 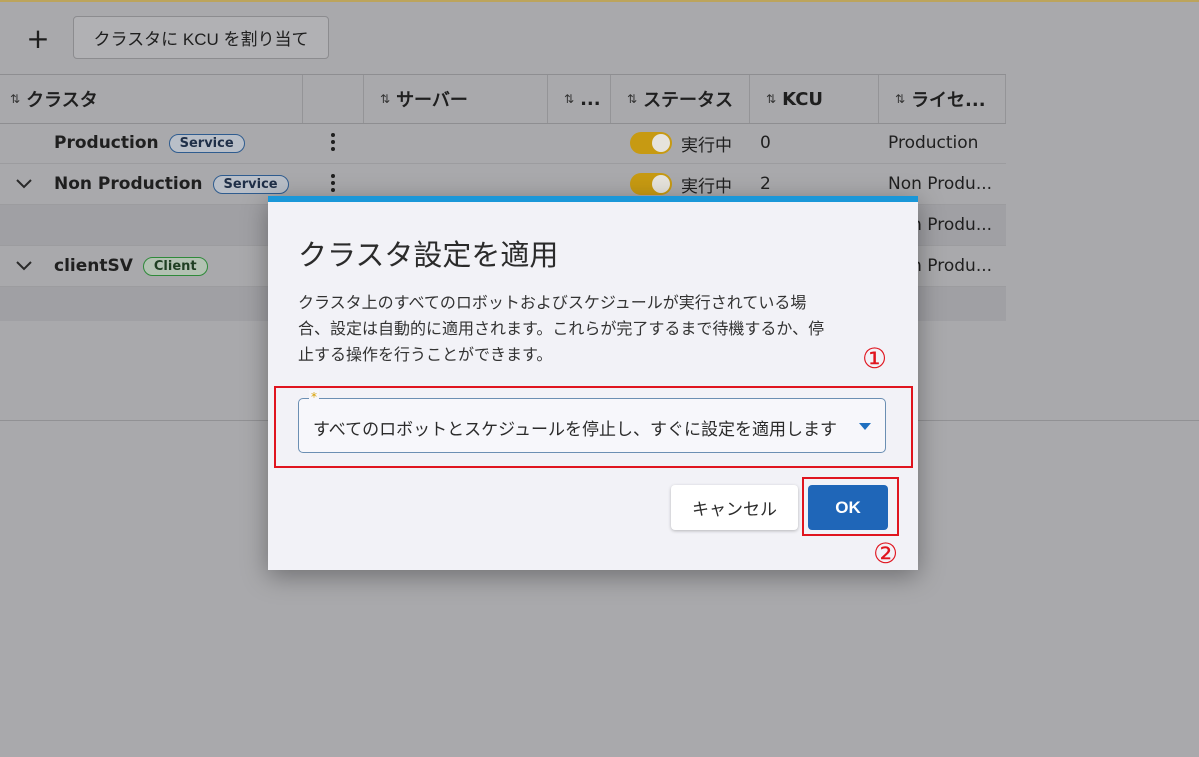 What do you see at coordinates (106, 143) in the screenshot?
I see `cluster-name: Production` at bounding box center [106, 143].